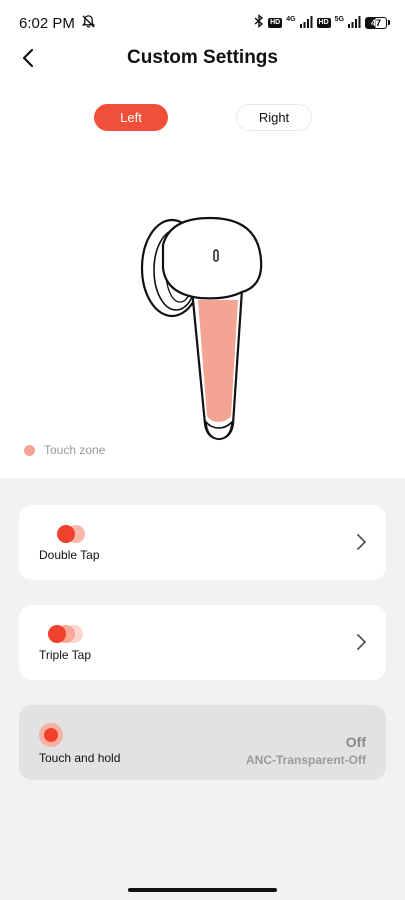  Describe the element at coordinates (202, 542) in the screenshot. I see `double-tap-card: Double Tap` at that location.